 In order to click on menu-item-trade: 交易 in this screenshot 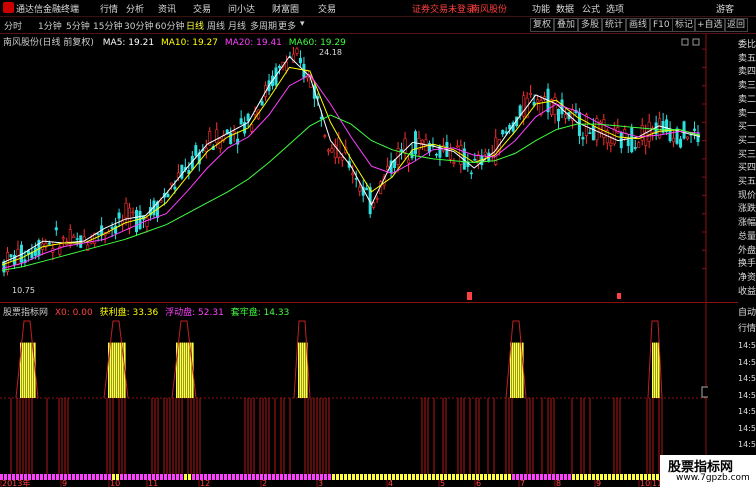, I will do `click(202, 8)`.